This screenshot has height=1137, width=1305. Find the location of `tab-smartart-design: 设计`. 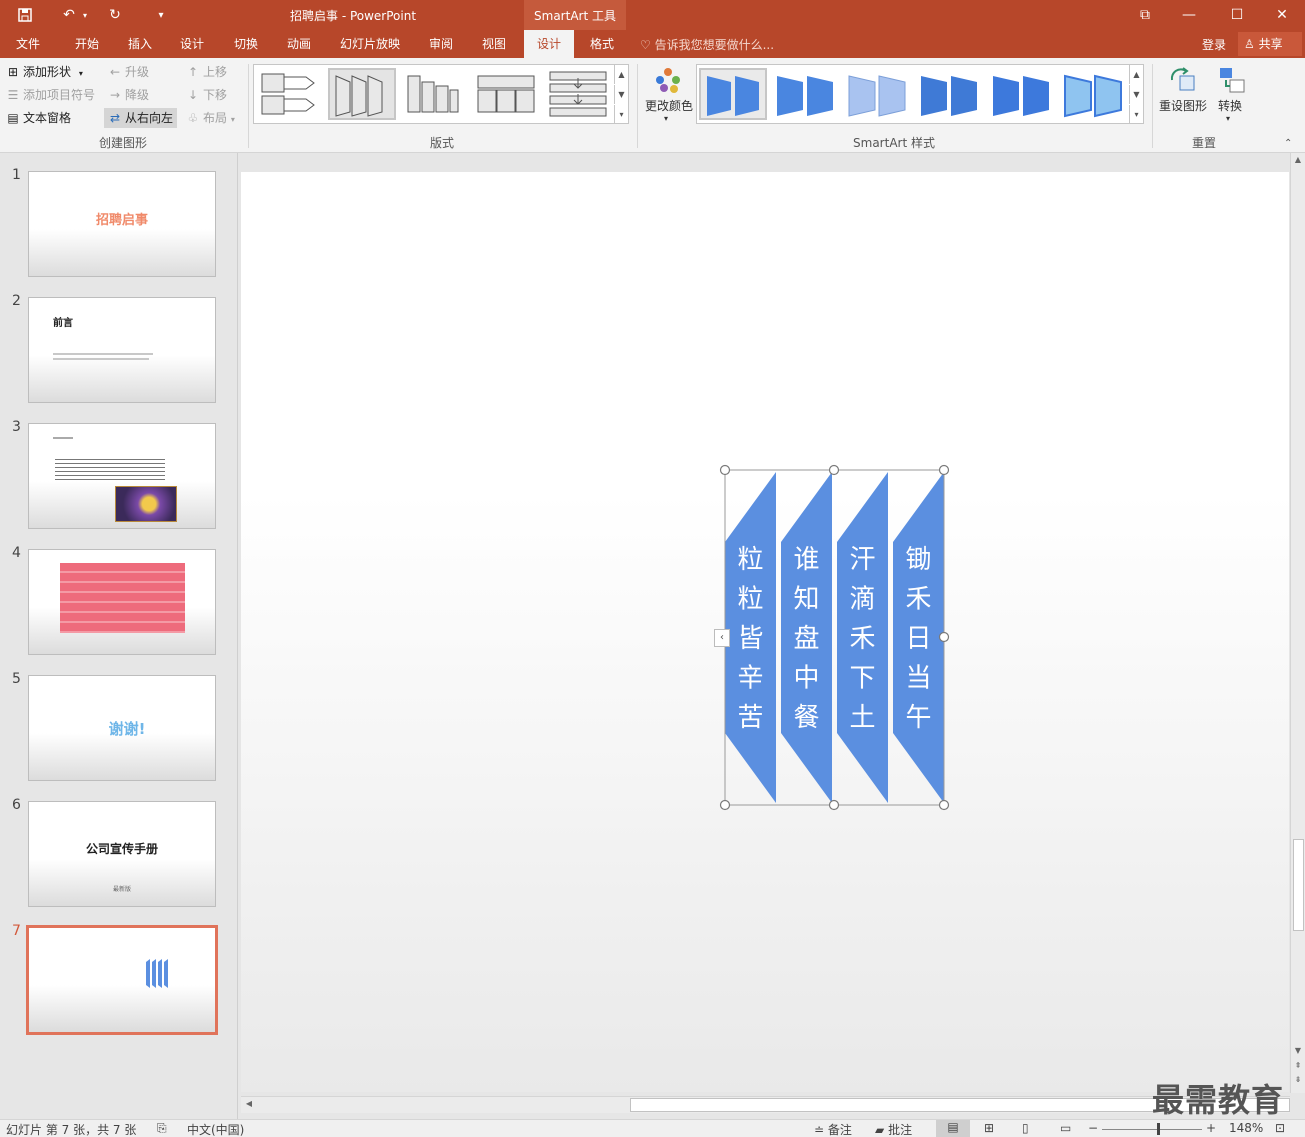

tab-smartart-design: 设计 is located at coordinates (549, 44).